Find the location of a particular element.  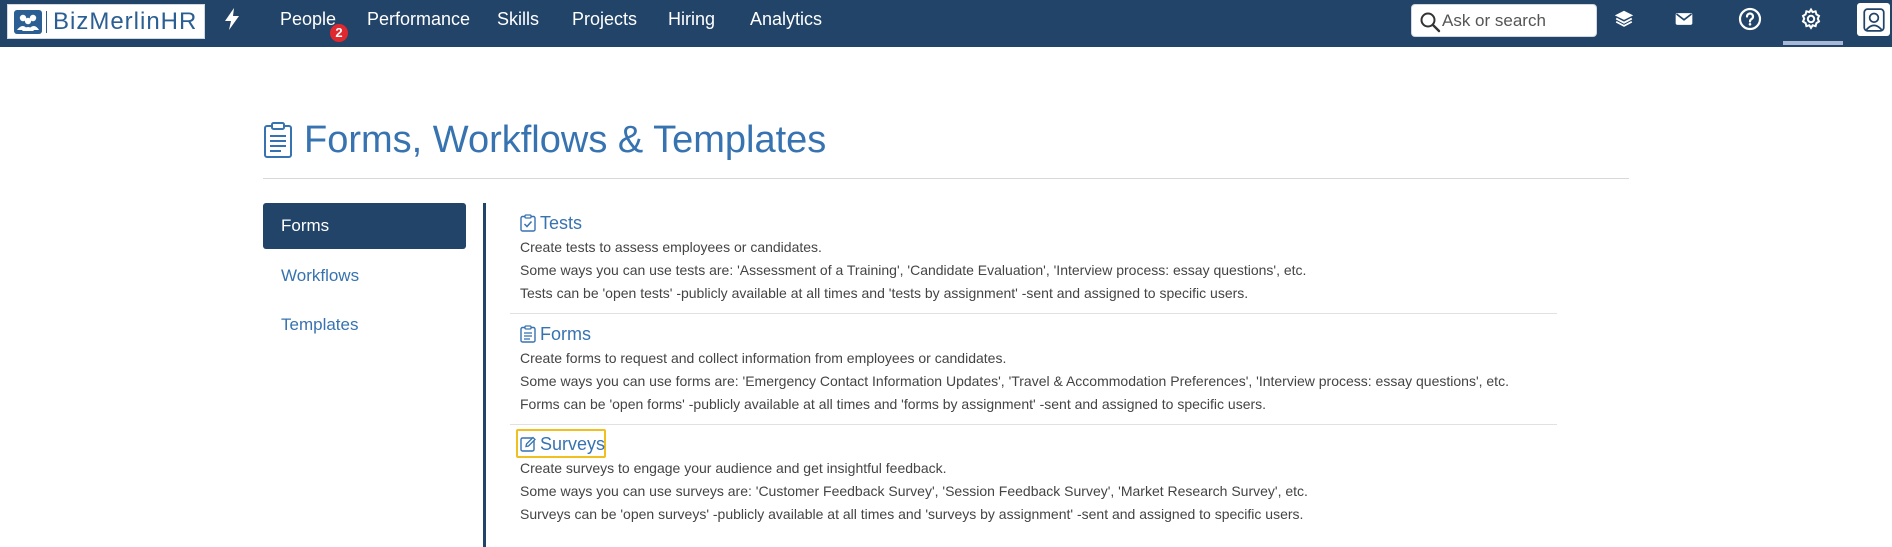

section-title: Tests is located at coordinates (561, 222).